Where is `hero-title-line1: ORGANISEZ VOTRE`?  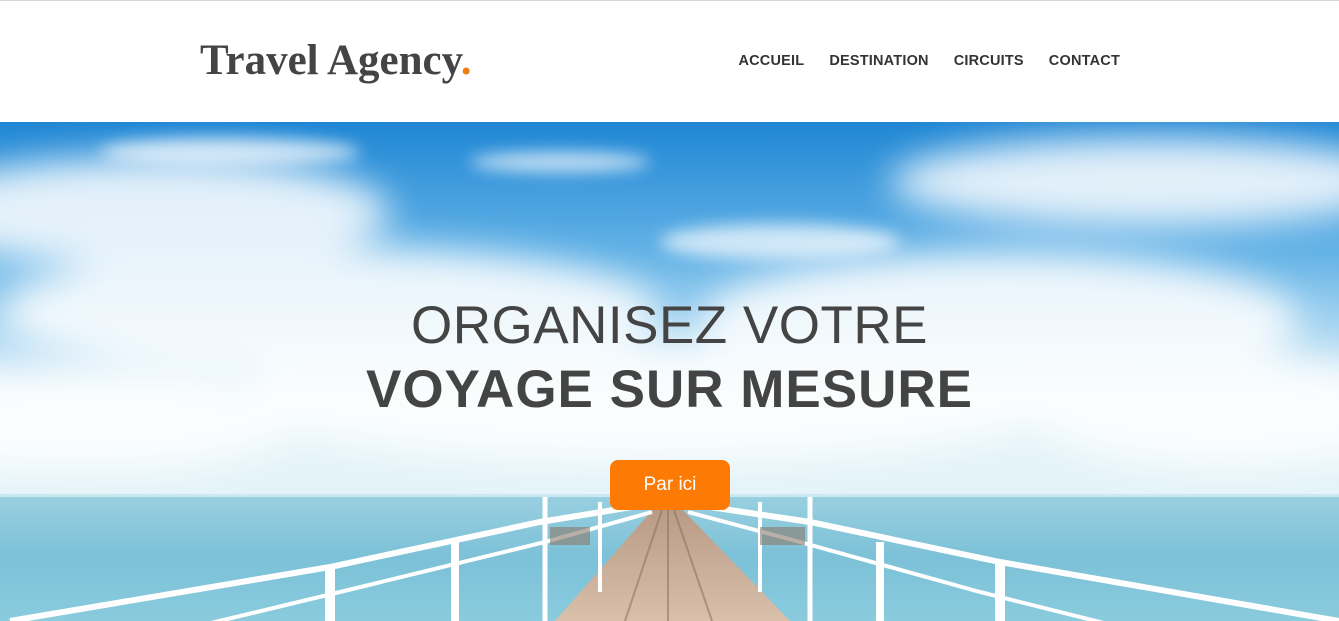
hero-title-line1: ORGANISEZ VOTRE is located at coordinates (669, 326).